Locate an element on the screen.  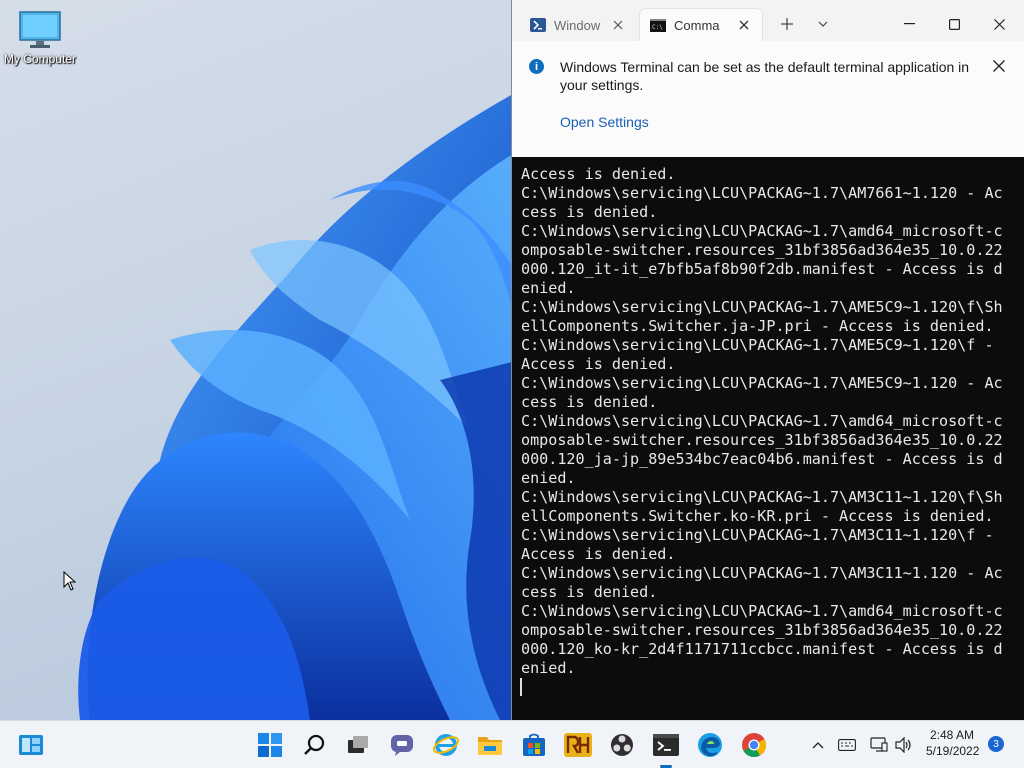
desktop-icon-my-computer: My Computer is located at coordinates (40, 38).